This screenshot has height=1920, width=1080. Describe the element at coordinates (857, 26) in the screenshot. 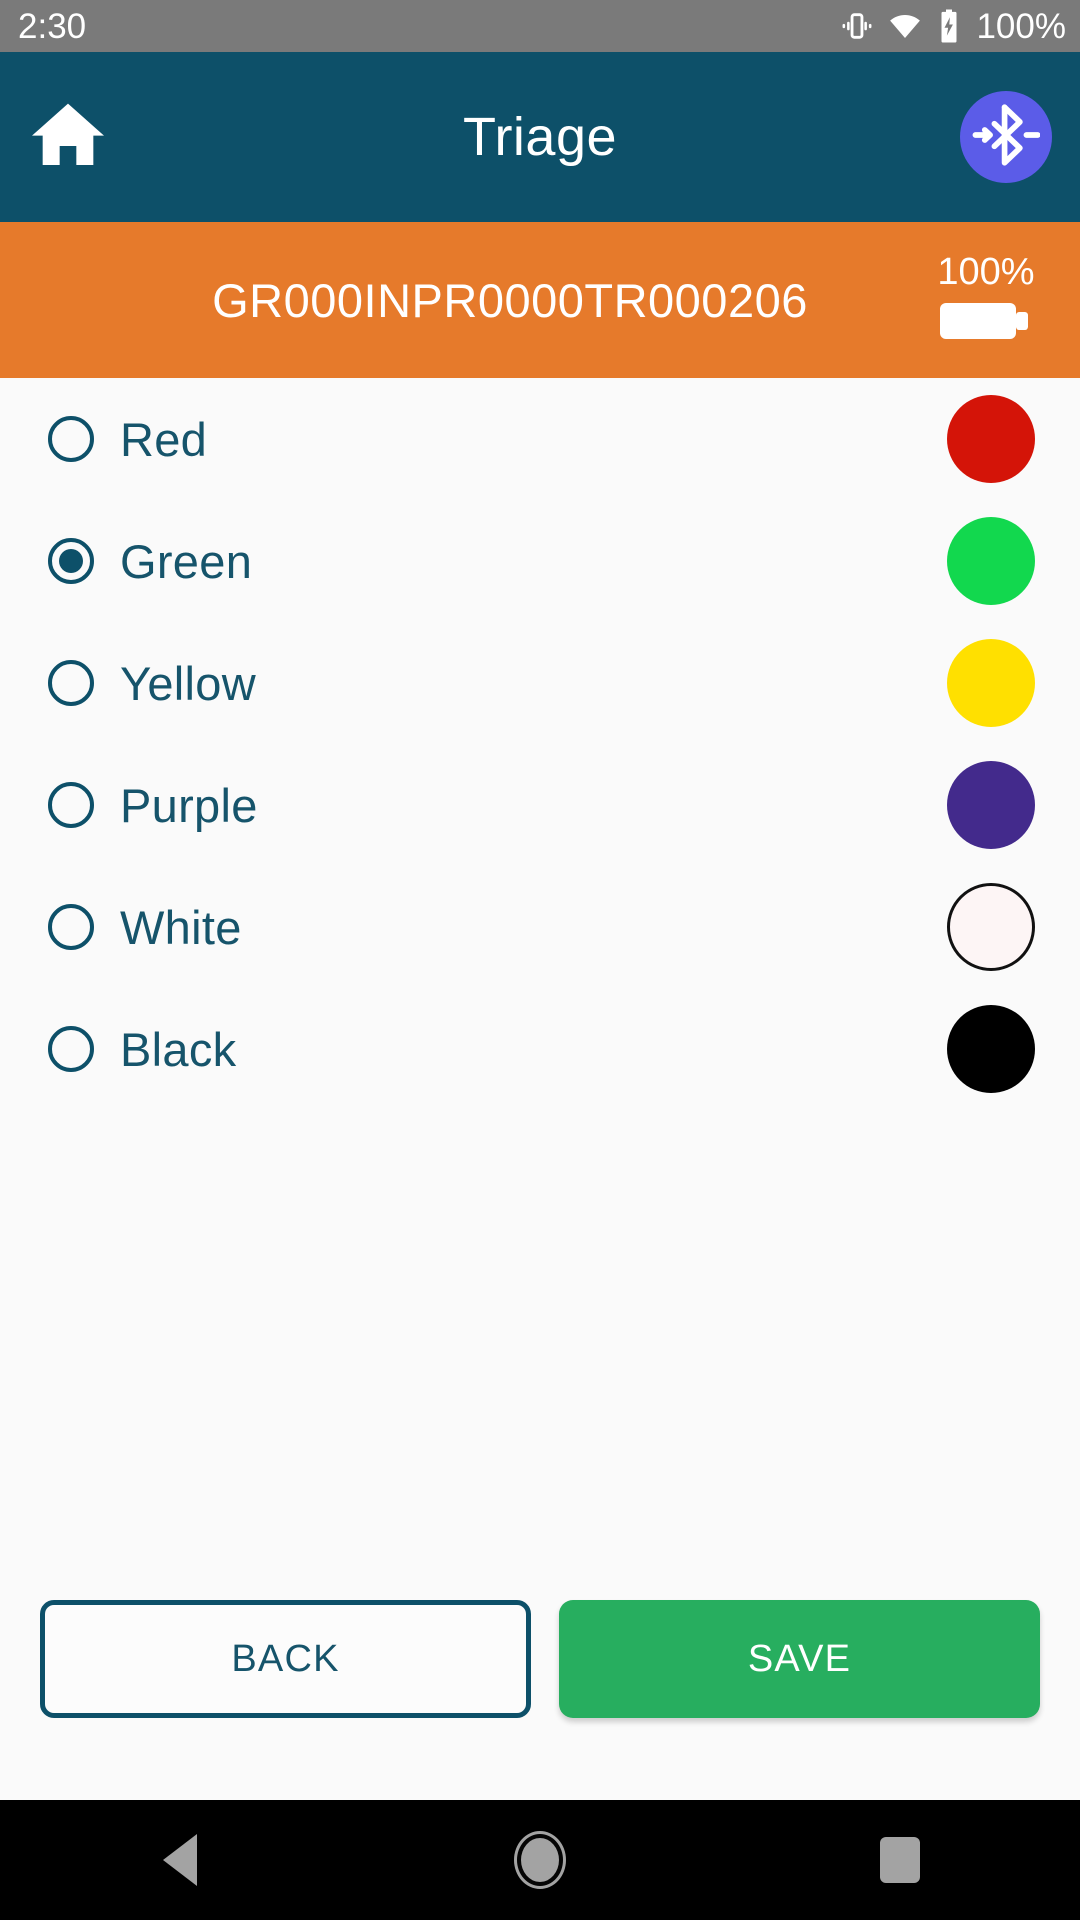

I see `vibrate-icon` at that location.